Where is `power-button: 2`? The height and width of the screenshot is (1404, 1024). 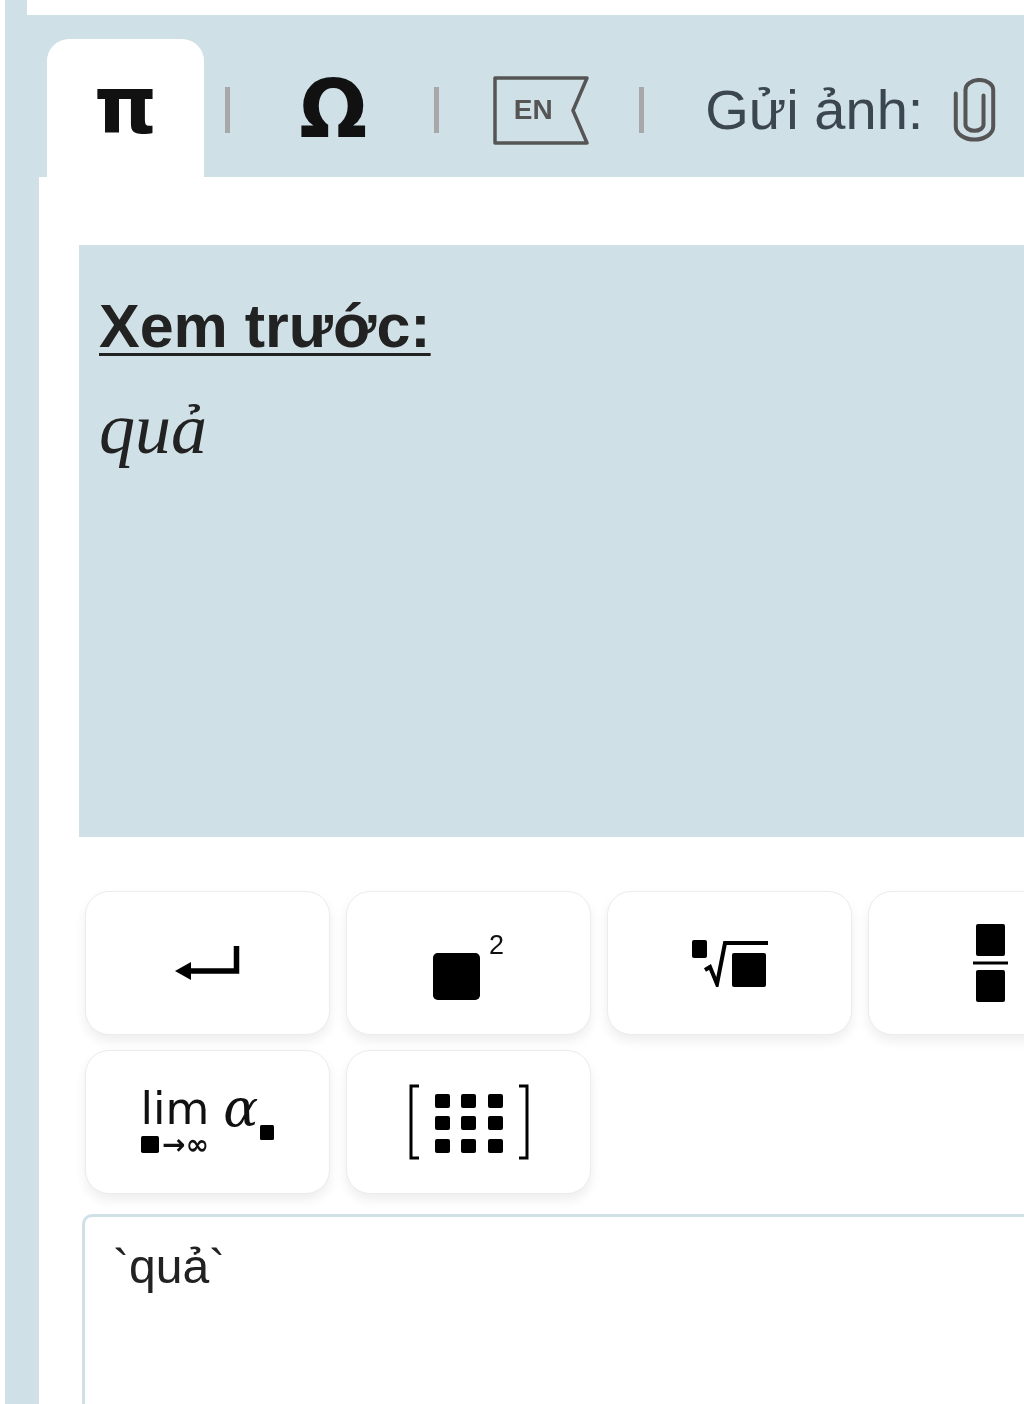
power-button: 2 is located at coordinates (468, 963).